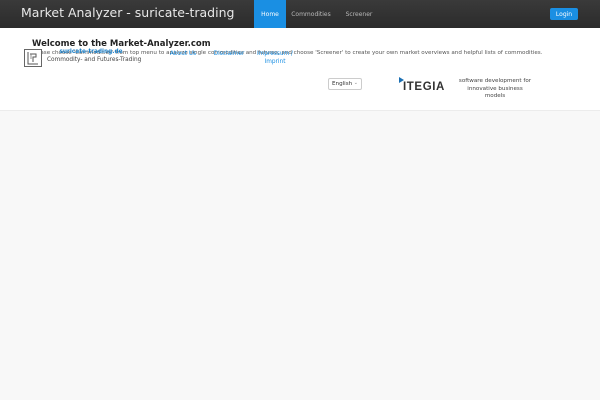 The width and height of the screenshot is (600, 400). Describe the element at coordinates (342, 84) in the screenshot. I see `language-selected: English` at that location.